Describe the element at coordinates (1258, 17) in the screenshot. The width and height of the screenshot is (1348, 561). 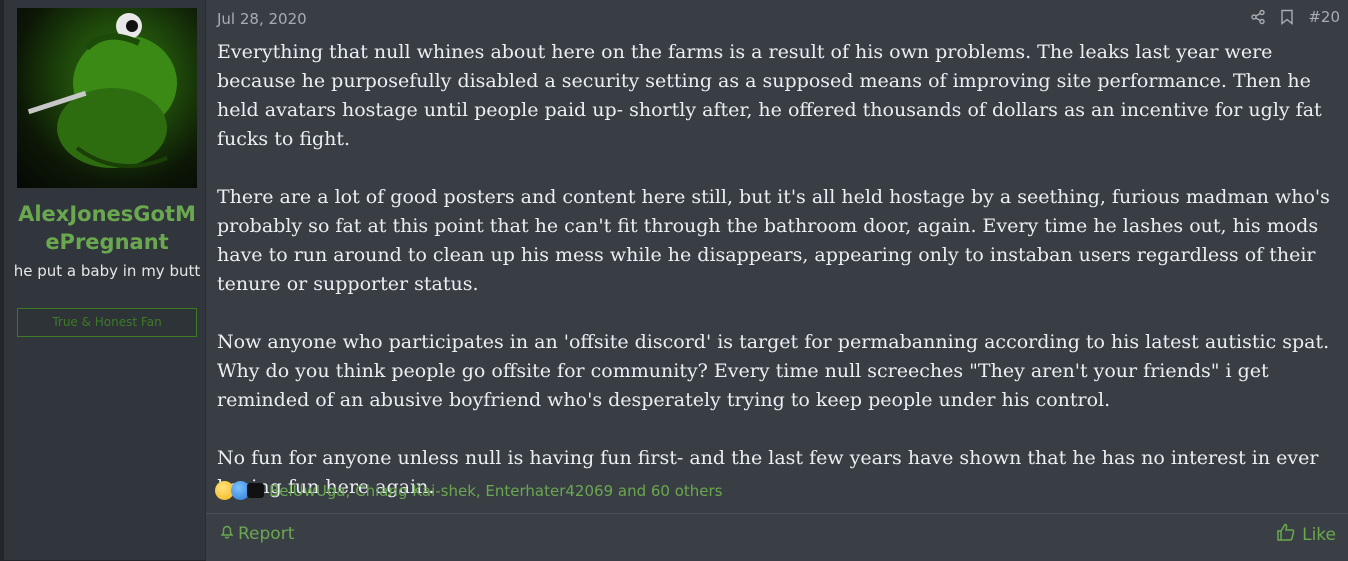
I see `share-icon` at that location.